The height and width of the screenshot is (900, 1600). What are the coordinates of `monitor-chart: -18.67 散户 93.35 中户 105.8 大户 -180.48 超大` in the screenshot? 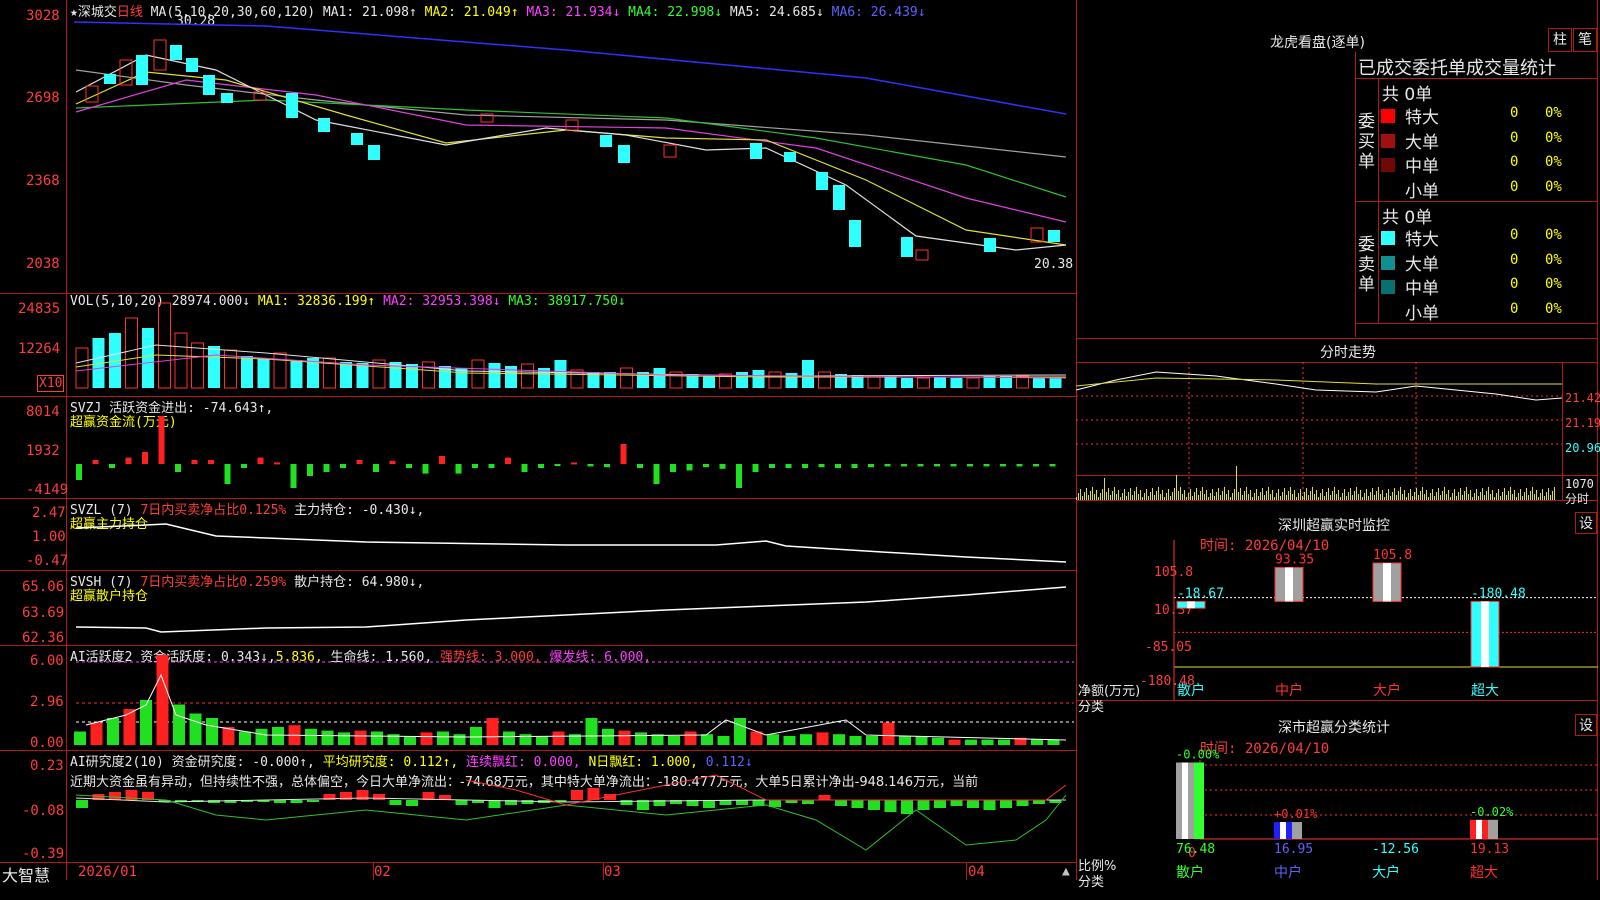 It's located at (1337, 620).